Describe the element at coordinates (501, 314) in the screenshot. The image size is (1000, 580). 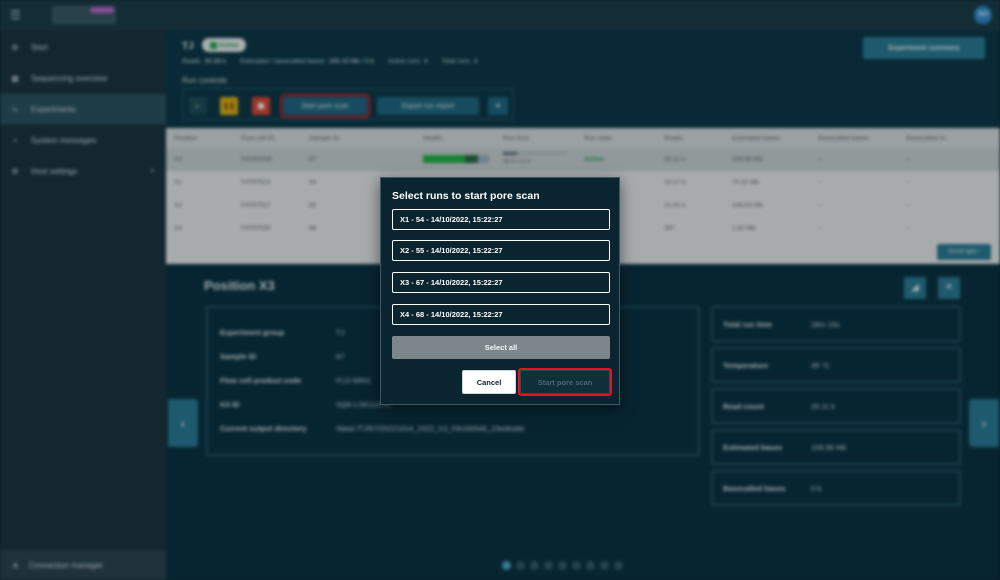
I see `run-option-x4: X4 - 68 - 14/10/2022, 15:22:27` at that location.